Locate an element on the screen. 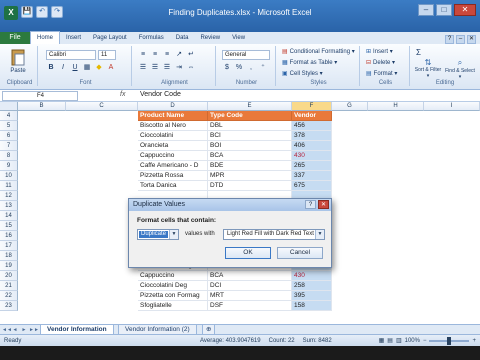 Image resolution: width=480 pixels, height=360 pixels. type-code-cell: DTD is located at coordinates (250, 186).